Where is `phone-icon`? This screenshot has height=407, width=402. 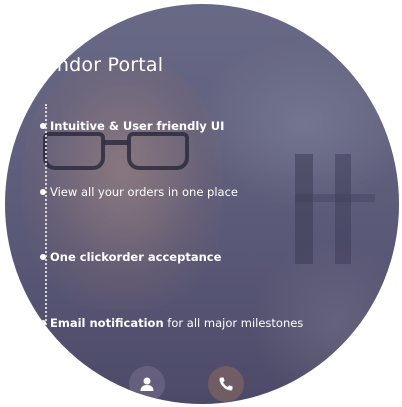
phone-icon is located at coordinates (226, 384).